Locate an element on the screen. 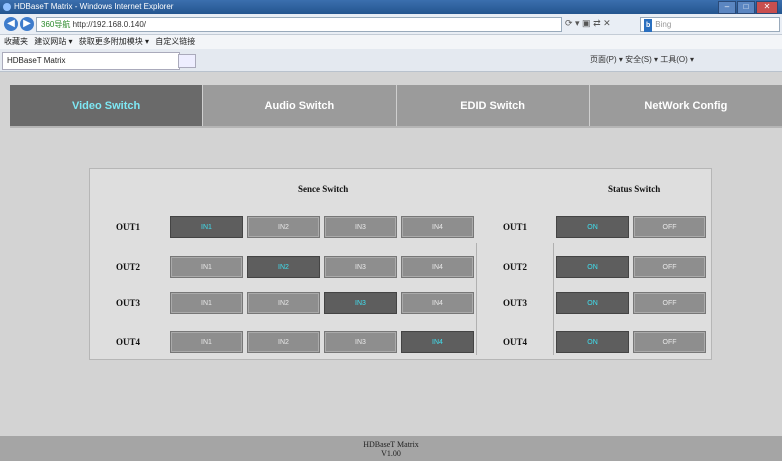  maximize-icon: □ is located at coordinates (746, 7).